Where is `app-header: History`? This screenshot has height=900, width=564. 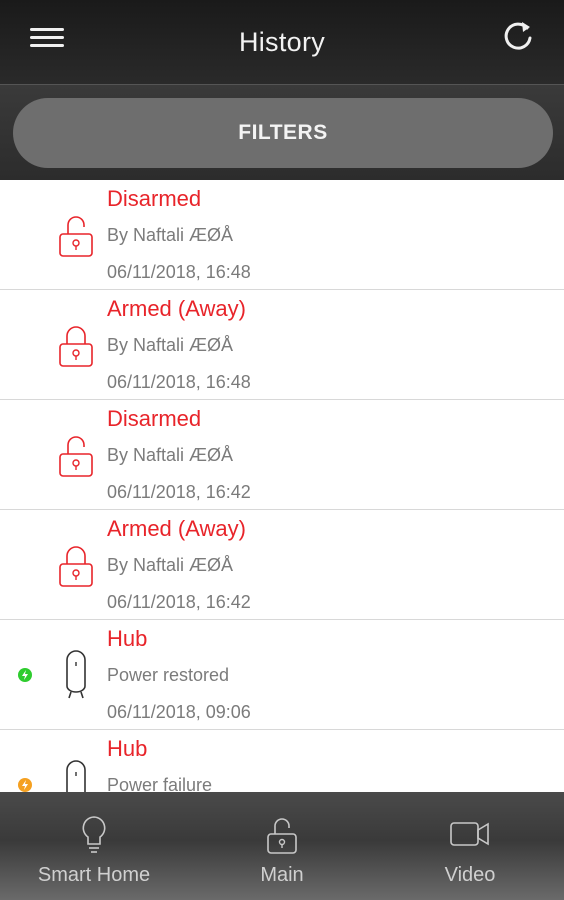 app-header: History is located at coordinates (282, 42).